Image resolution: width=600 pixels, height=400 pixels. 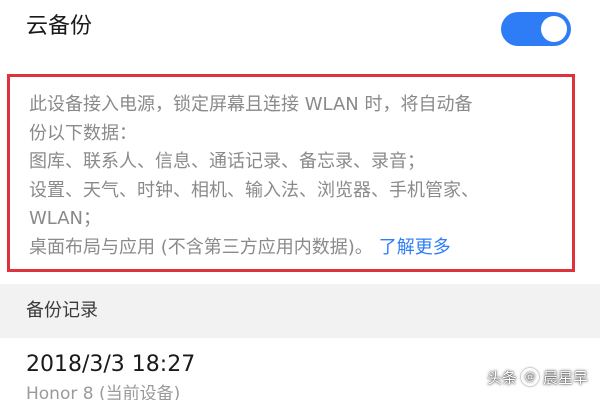 I want to click on watermark: 头条 @ 晨星早, so click(x=537, y=377).